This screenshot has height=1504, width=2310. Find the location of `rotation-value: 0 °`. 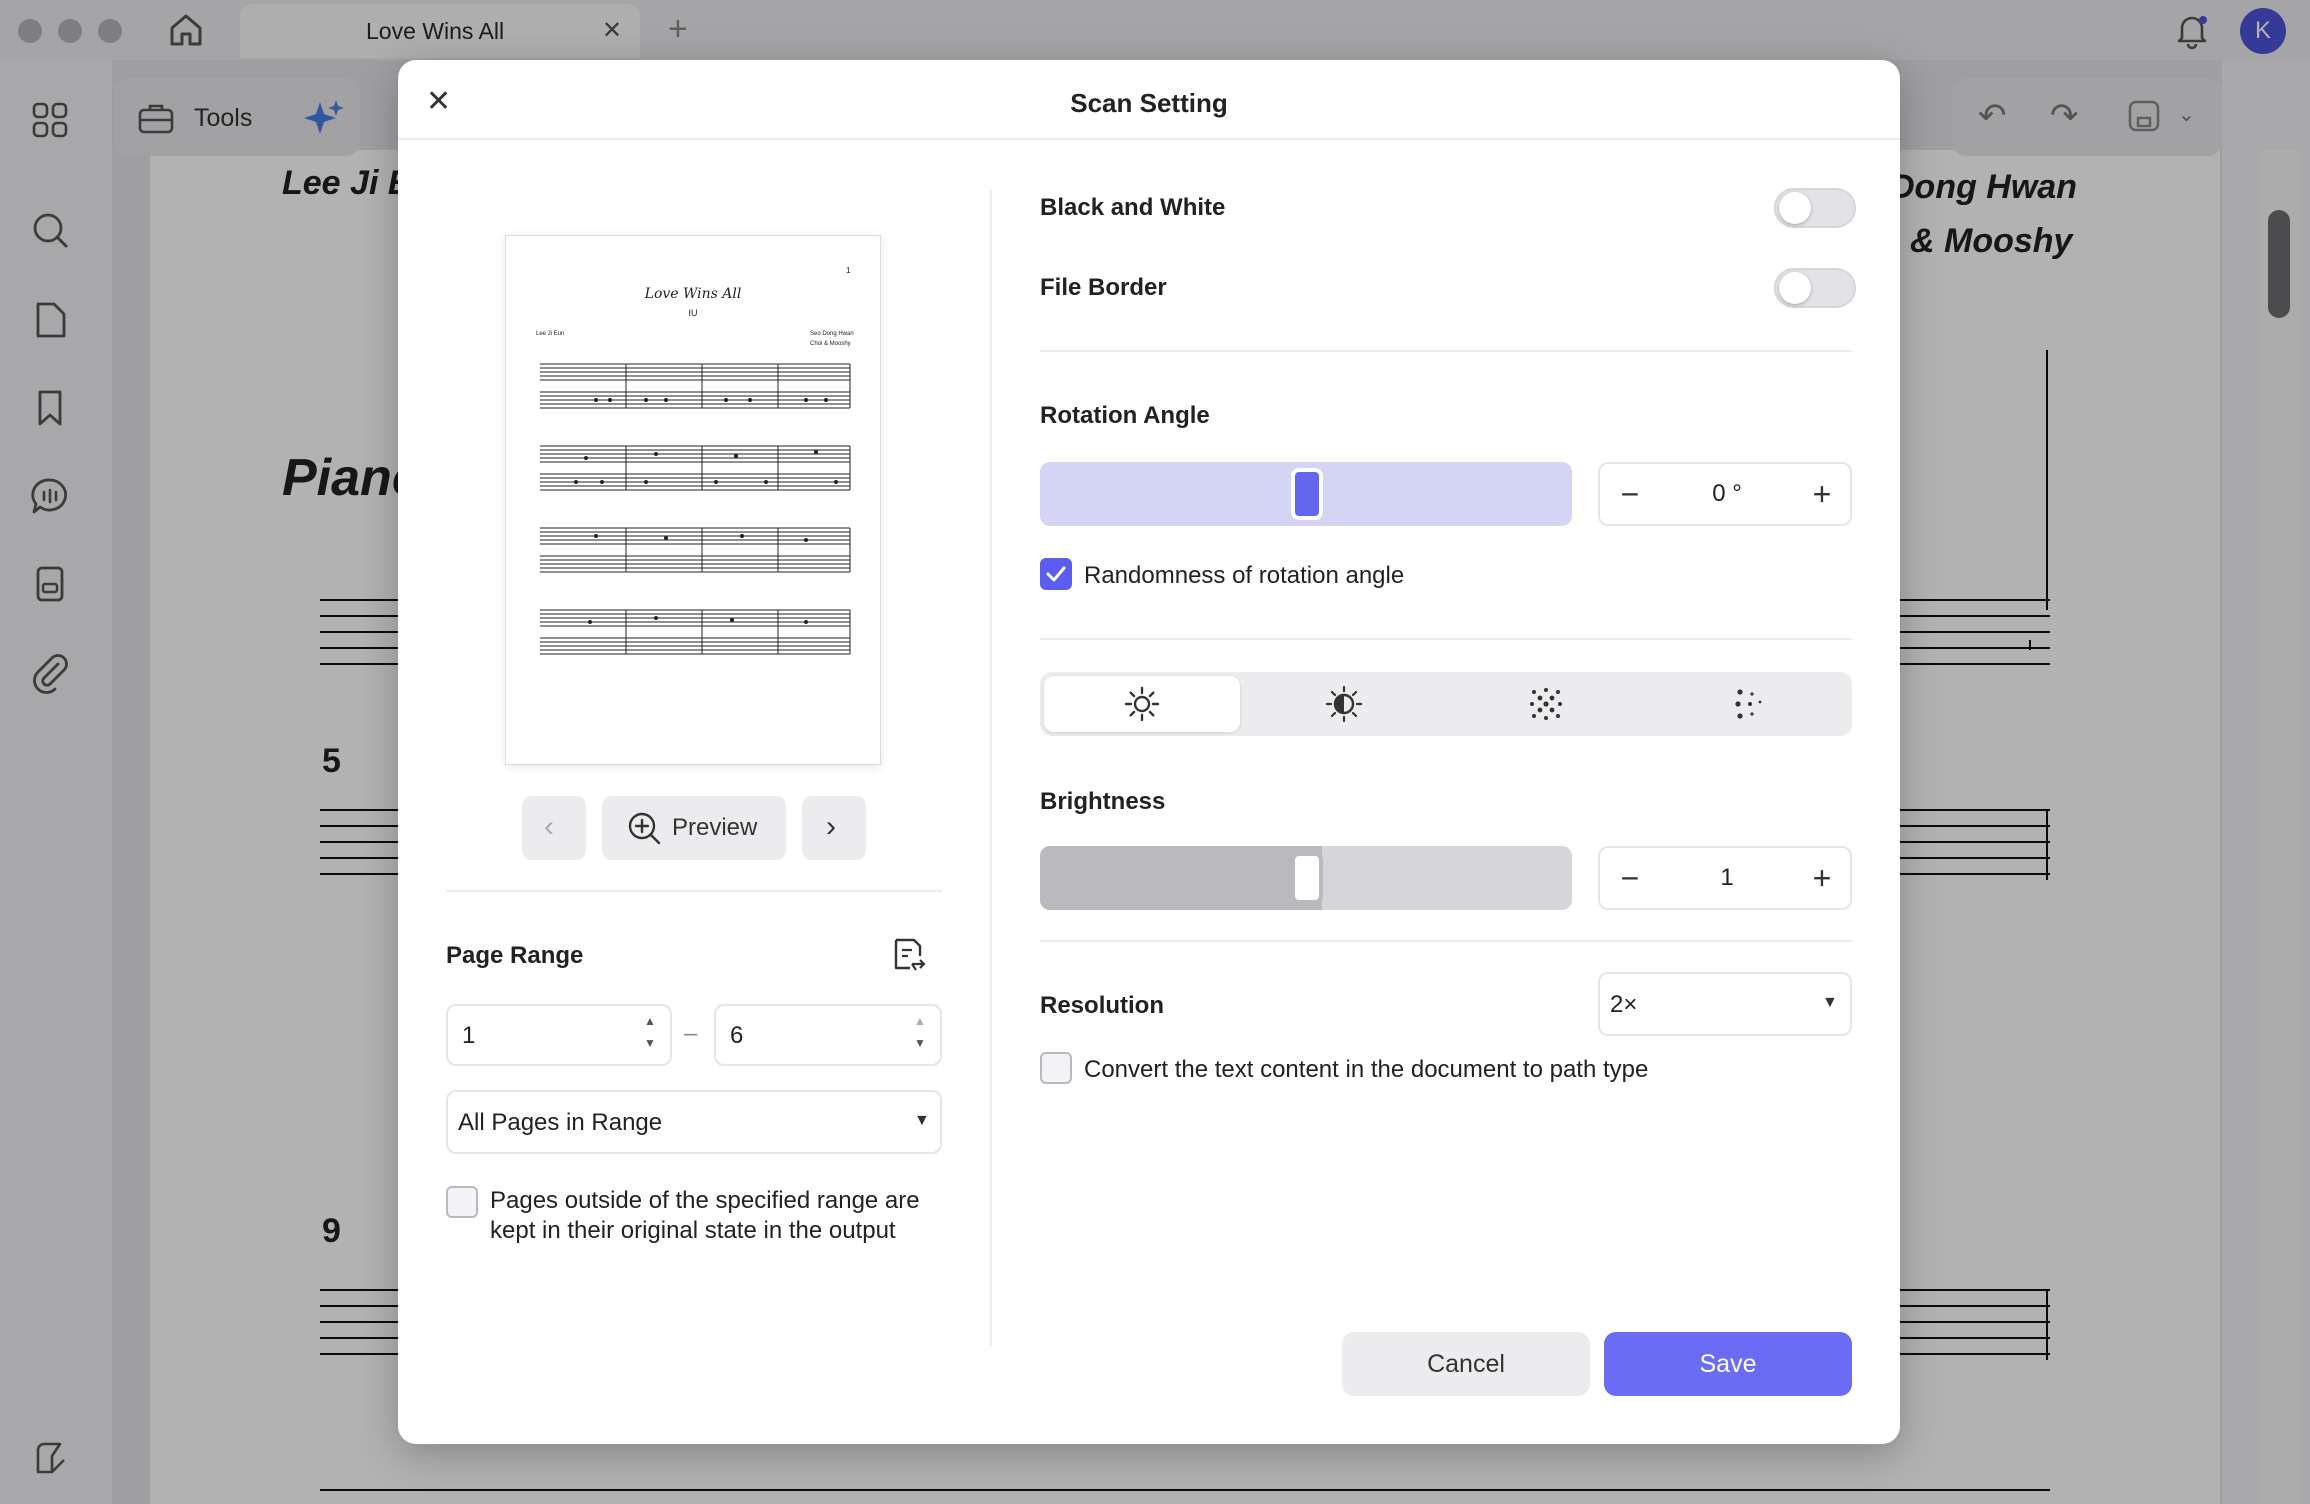

rotation-value: 0 ° is located at coordinates (1727, 494).